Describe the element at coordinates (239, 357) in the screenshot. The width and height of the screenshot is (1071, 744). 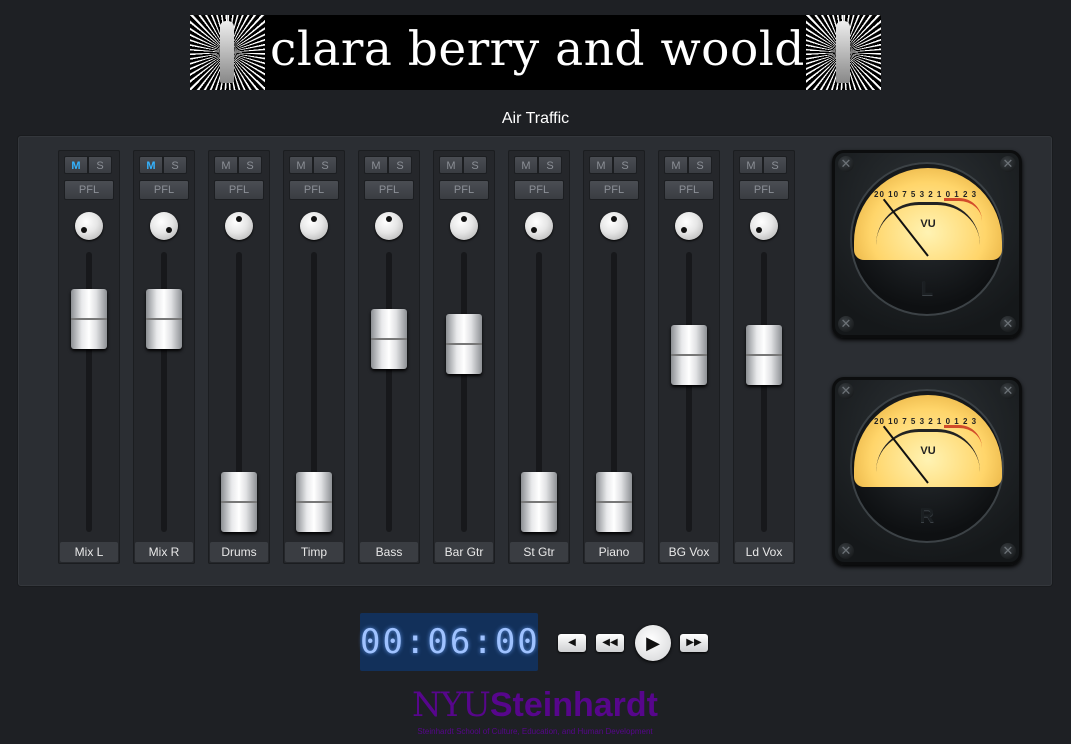
I see `channel-strip: M S PFL Drums` at that location.